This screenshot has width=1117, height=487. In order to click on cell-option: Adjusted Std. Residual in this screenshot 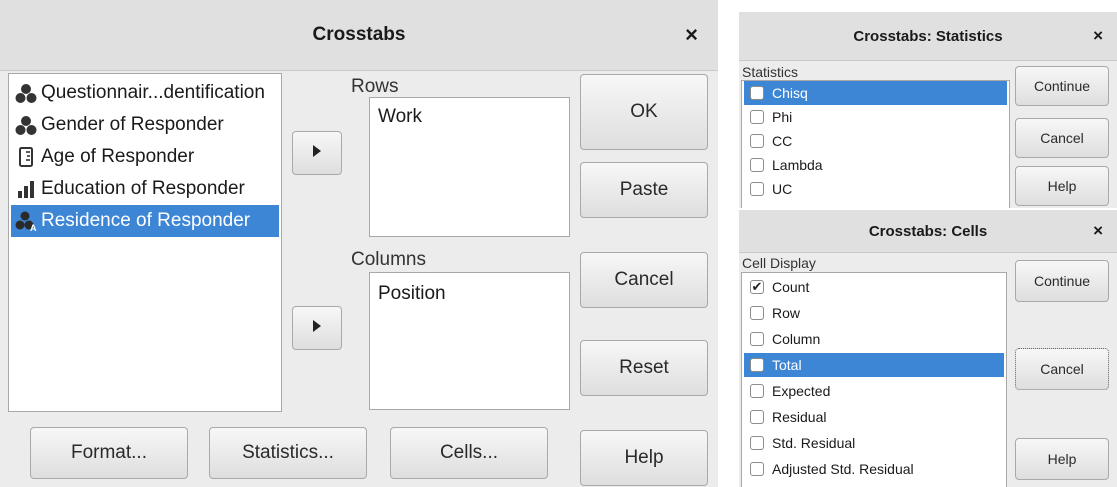, I will do `click(874, 469)`.